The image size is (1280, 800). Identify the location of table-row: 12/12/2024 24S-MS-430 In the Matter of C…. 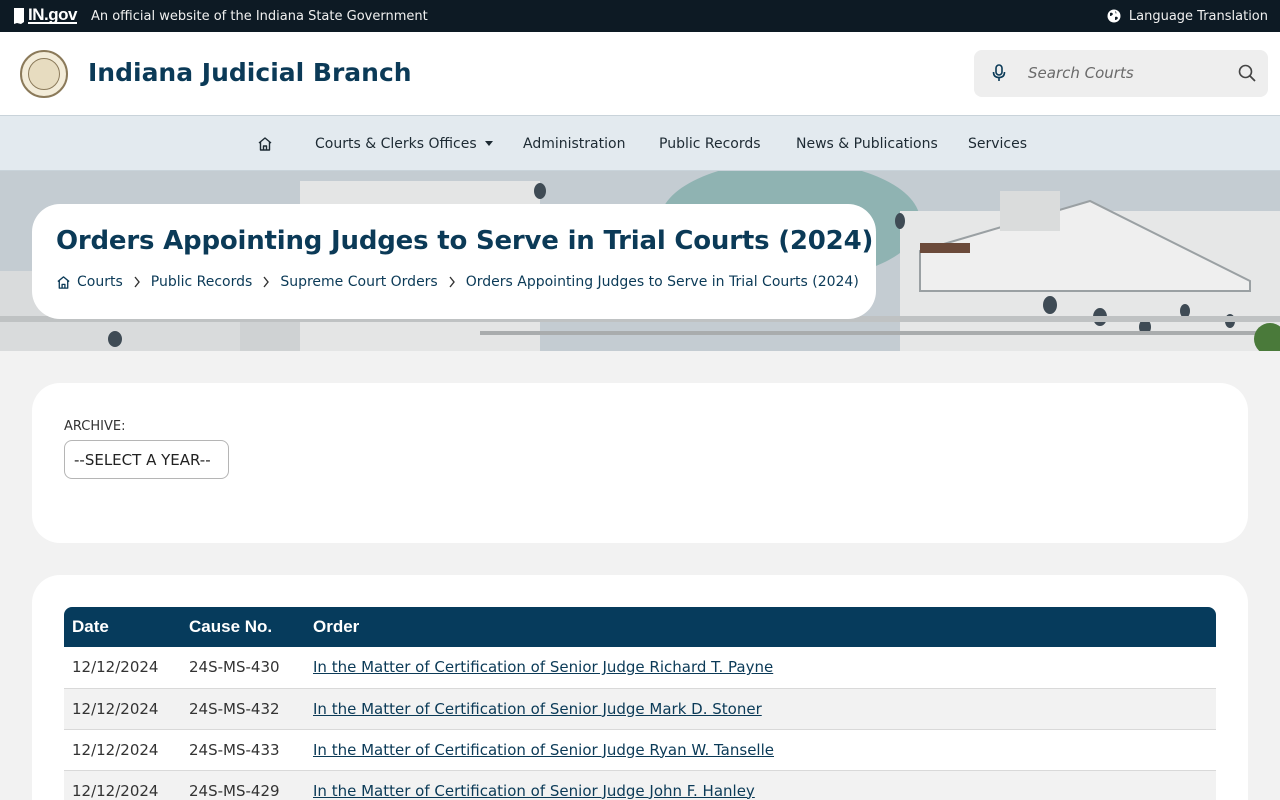
(640, 668).